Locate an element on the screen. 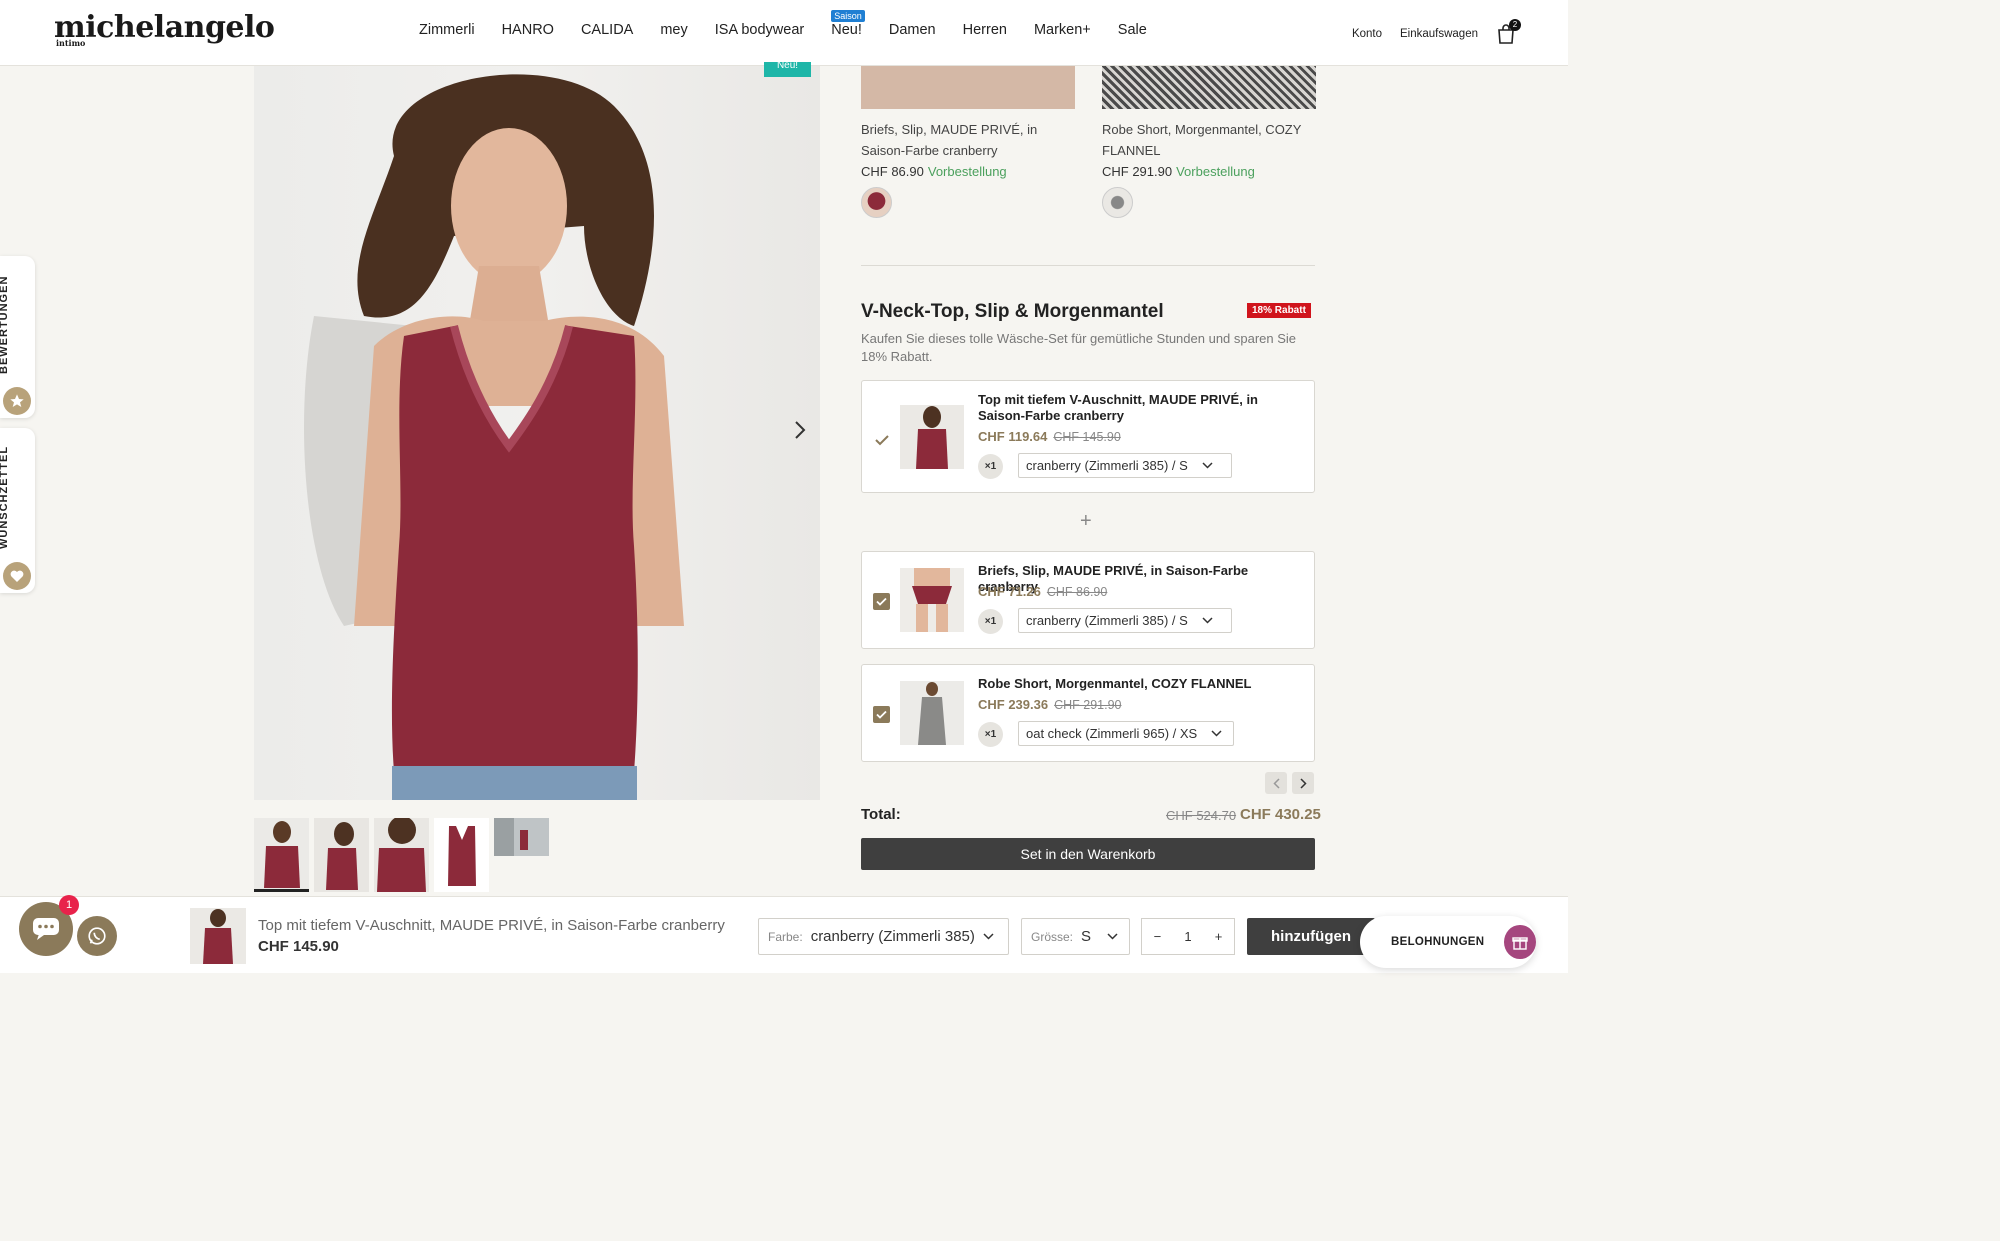 This screenshot has width=2000, height=1241. quantity-value: 1 is located at coordinates (1187, 936).